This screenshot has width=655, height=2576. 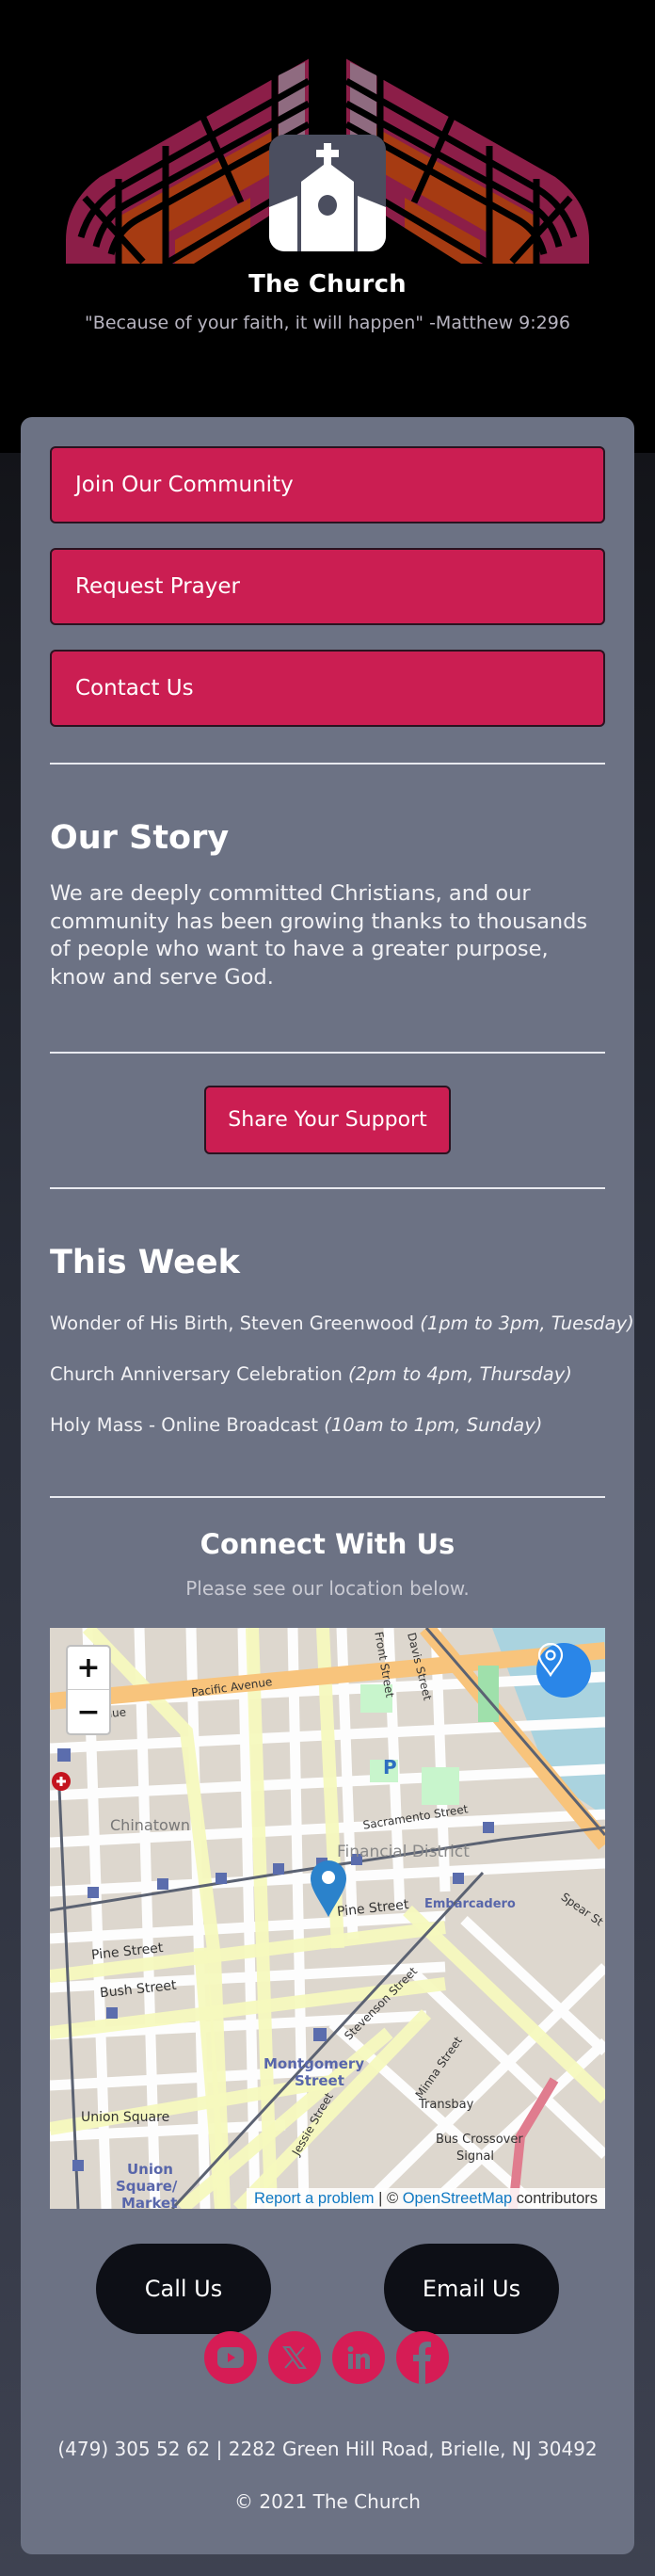 What do you see at coordinates (460, 1374) in the screenshot?
I see `event-time: (2pm to 4pm, Thursday)` at bounding box center [460, 1374].